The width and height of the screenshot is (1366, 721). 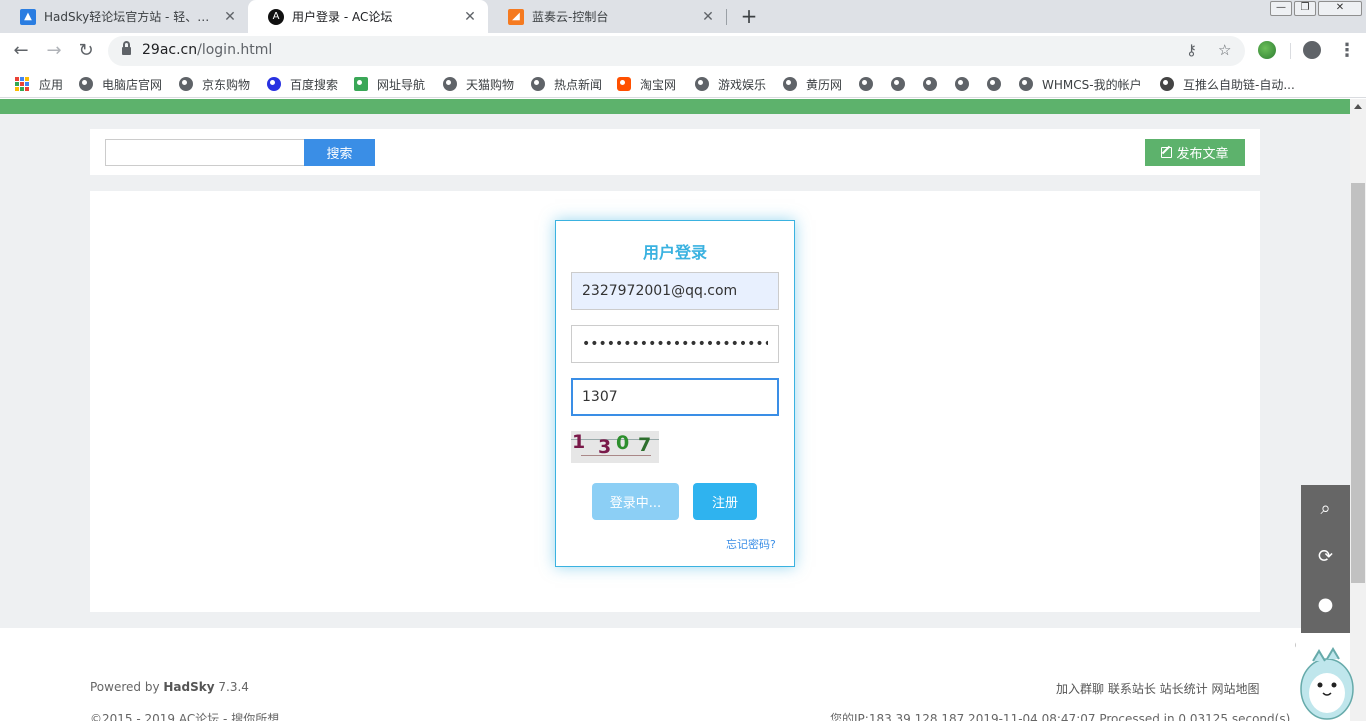 What do you see at coordinates (389, 84) in the screenshot?
I see `bookmark-nav: 网址导航` at bounding box center [389, 84].